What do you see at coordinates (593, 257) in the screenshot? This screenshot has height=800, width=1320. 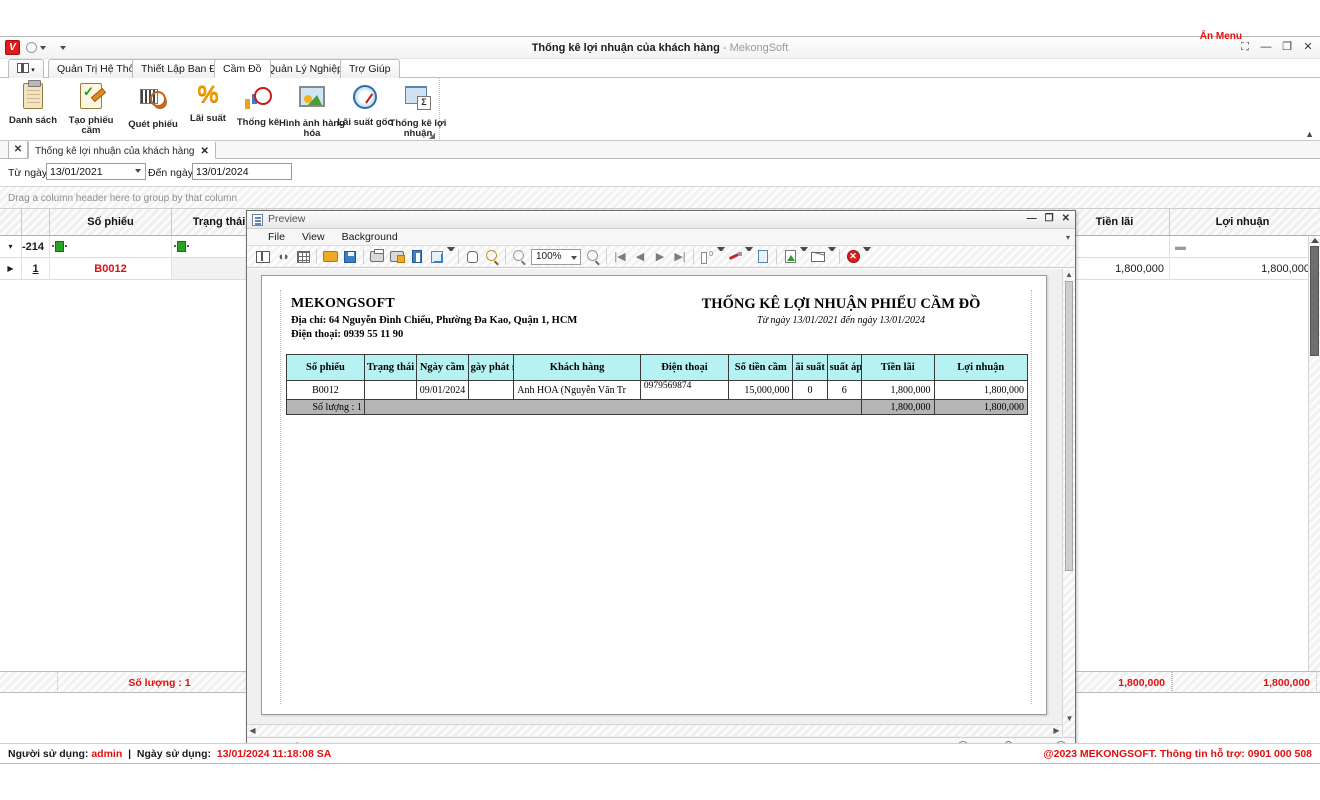 I see `zoom-in-icon` at bounding box center [593, 257].